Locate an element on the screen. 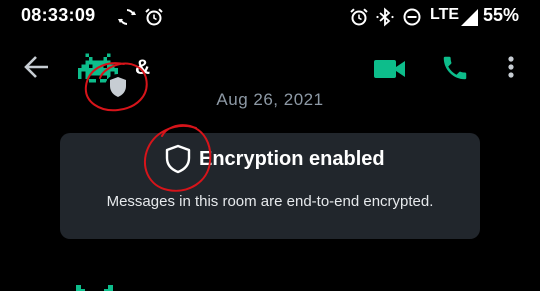 The image size is (540, 291). video-call-button is located at coordinates (390, 69).